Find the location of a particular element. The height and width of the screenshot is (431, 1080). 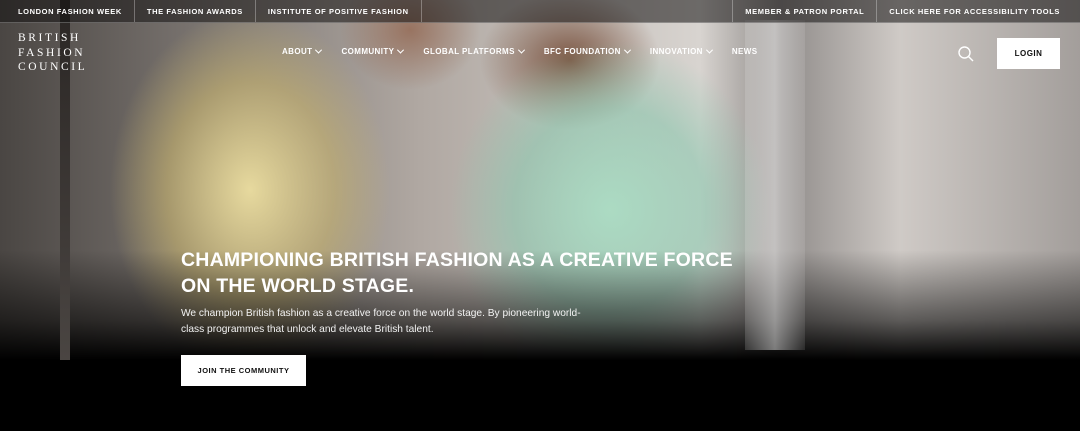

nav-item-global-platforms: GLOBAL PLATFORMS is located at coordinates (474, 51).